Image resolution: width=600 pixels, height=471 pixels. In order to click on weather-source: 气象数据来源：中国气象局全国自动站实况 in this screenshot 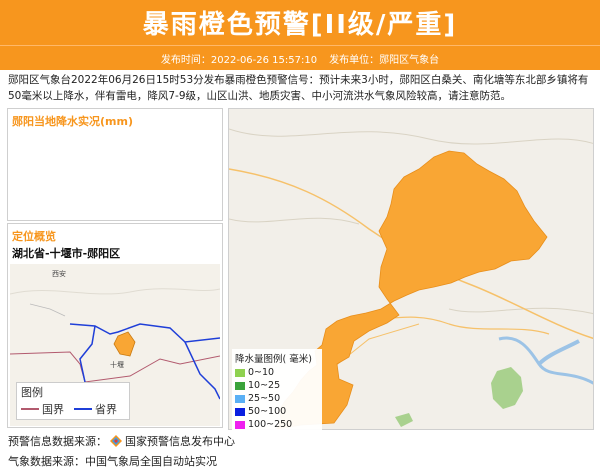, I will do `click(112, 461)`.